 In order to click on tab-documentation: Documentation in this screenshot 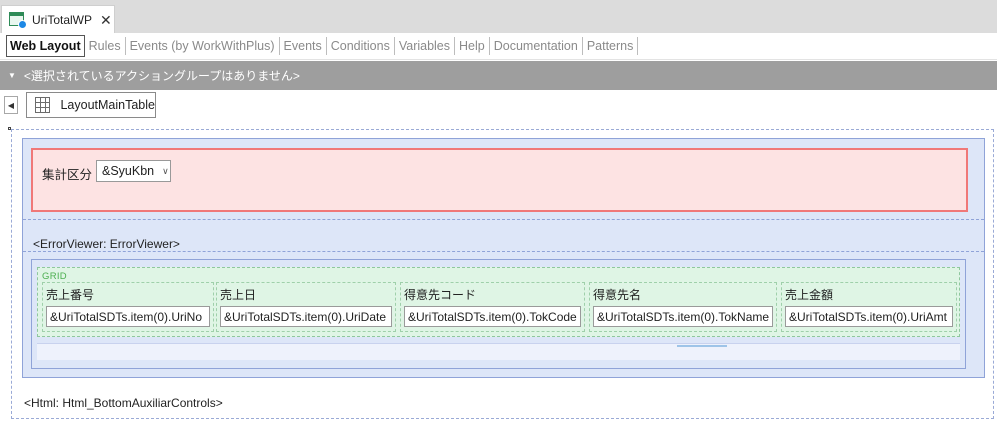, I will do `click(536, 46)`.